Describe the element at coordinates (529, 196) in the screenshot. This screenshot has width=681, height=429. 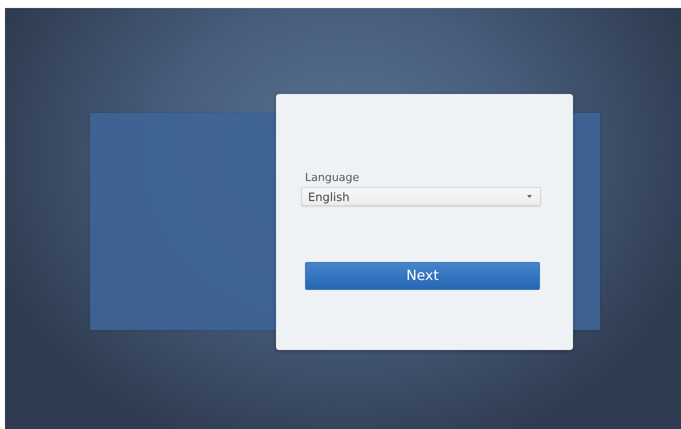
I see `caret-icon` at that location.